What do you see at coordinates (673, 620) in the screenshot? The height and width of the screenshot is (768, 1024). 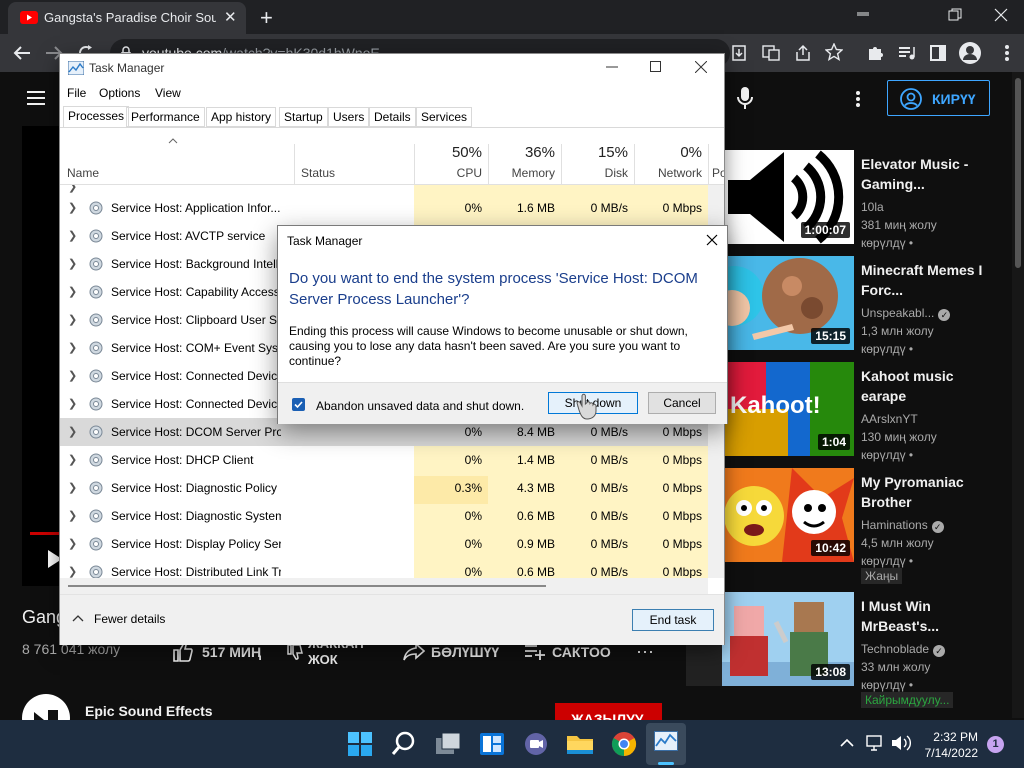 I see `end-task-button: End task` at bounding box center [673, 620].